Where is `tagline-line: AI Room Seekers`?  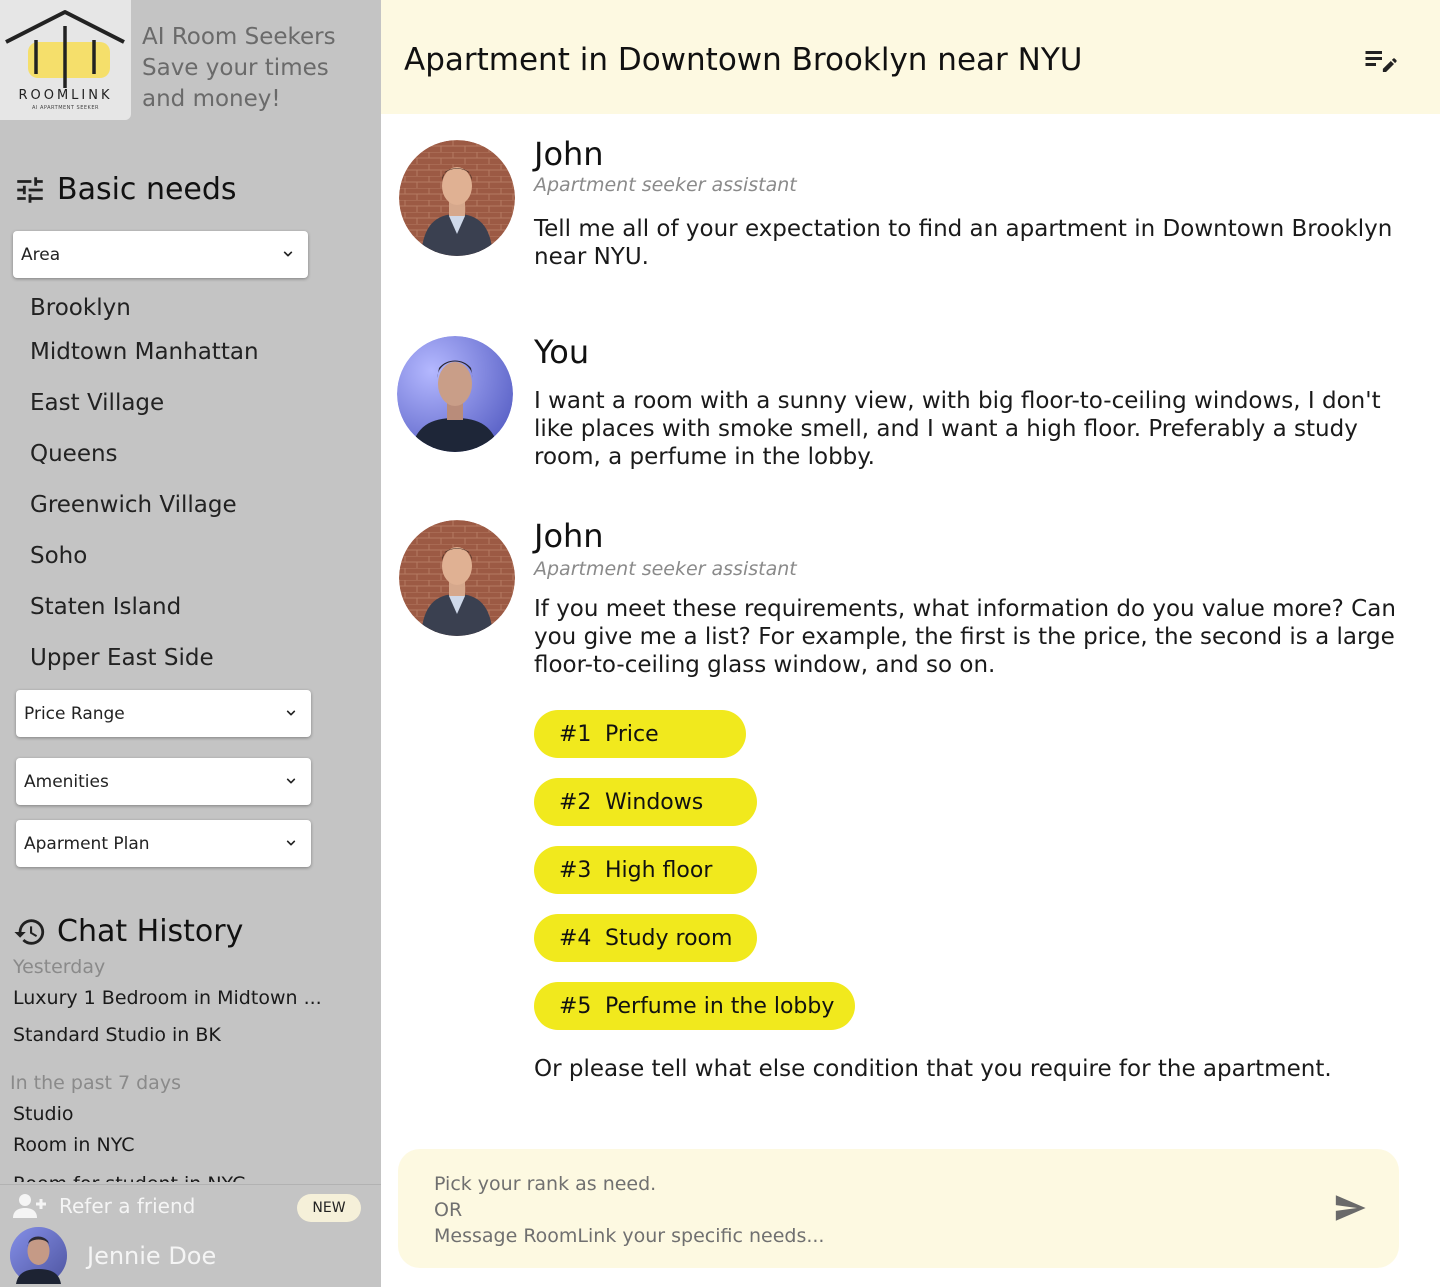 tagline-line: AI Room Seekers is located at coordinates (239, 37).